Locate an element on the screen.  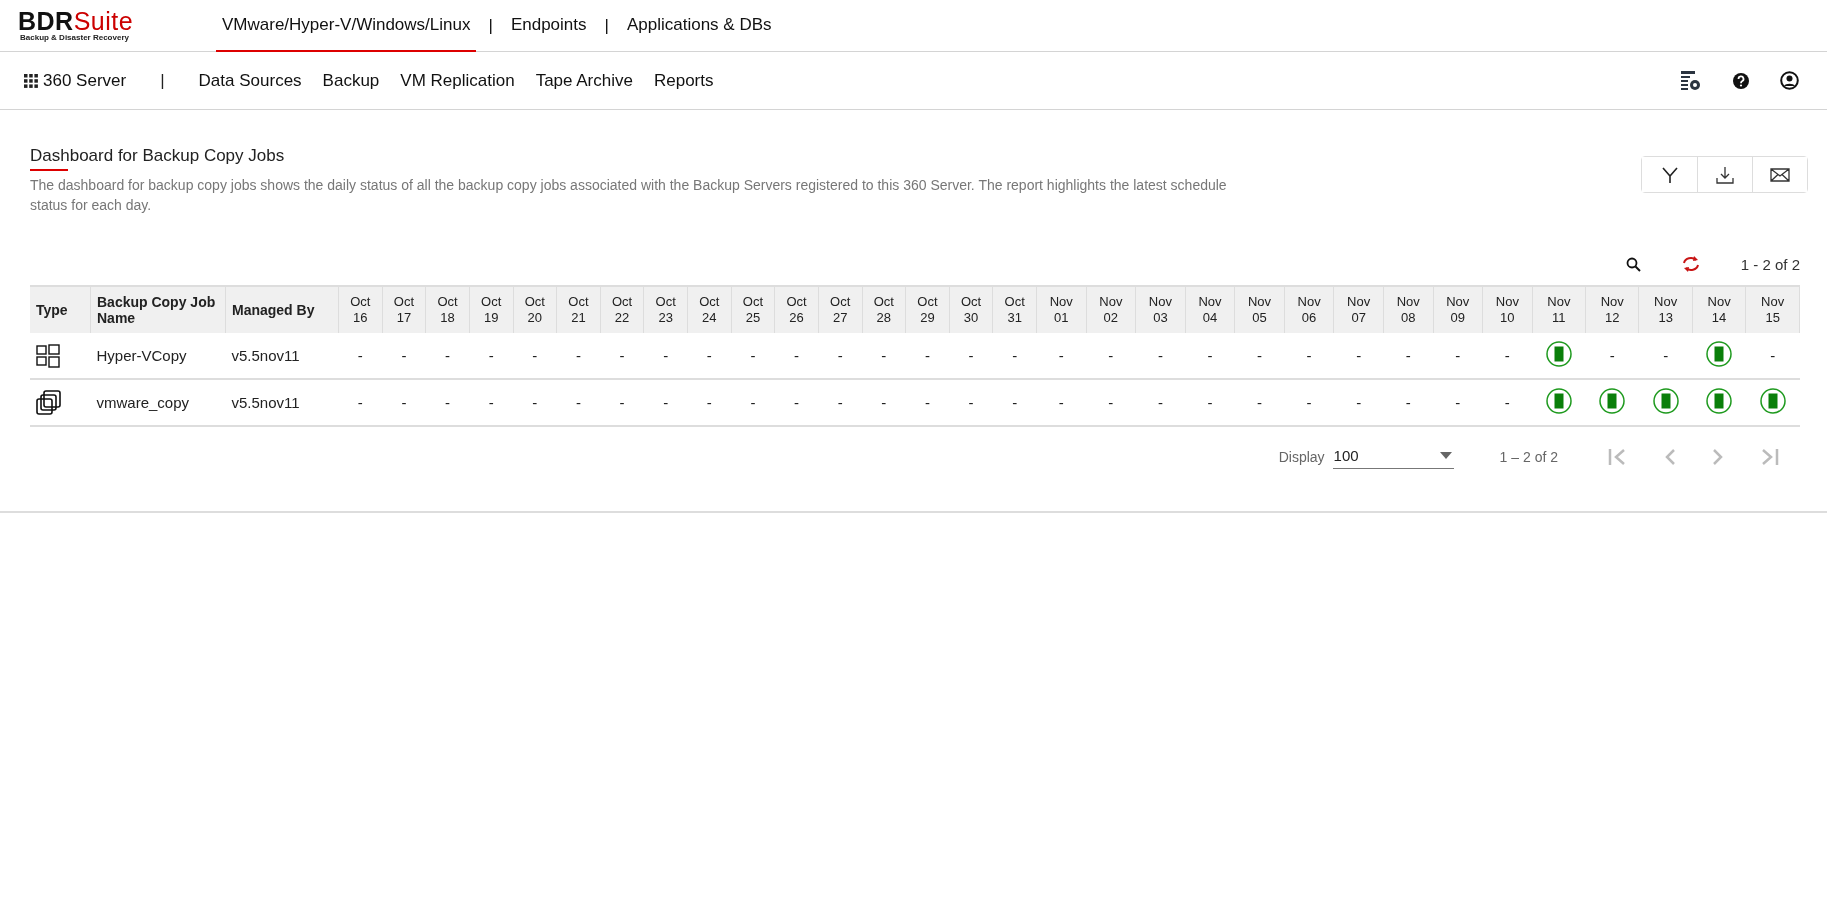
product-tab: Endpoints is located at coordinates (548, 26).